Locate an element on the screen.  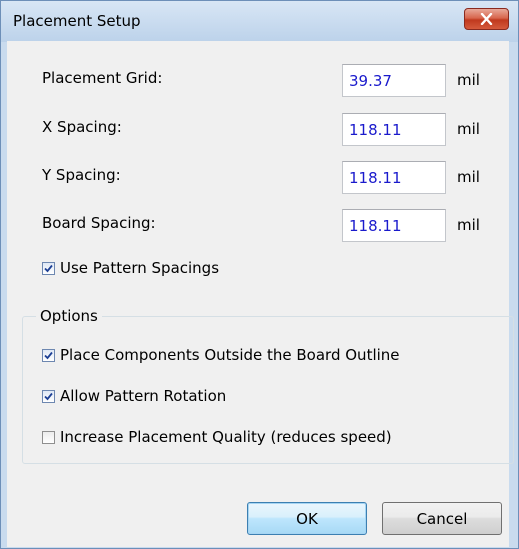
cancel-button: Cancel is located at coordinates (442, 518).